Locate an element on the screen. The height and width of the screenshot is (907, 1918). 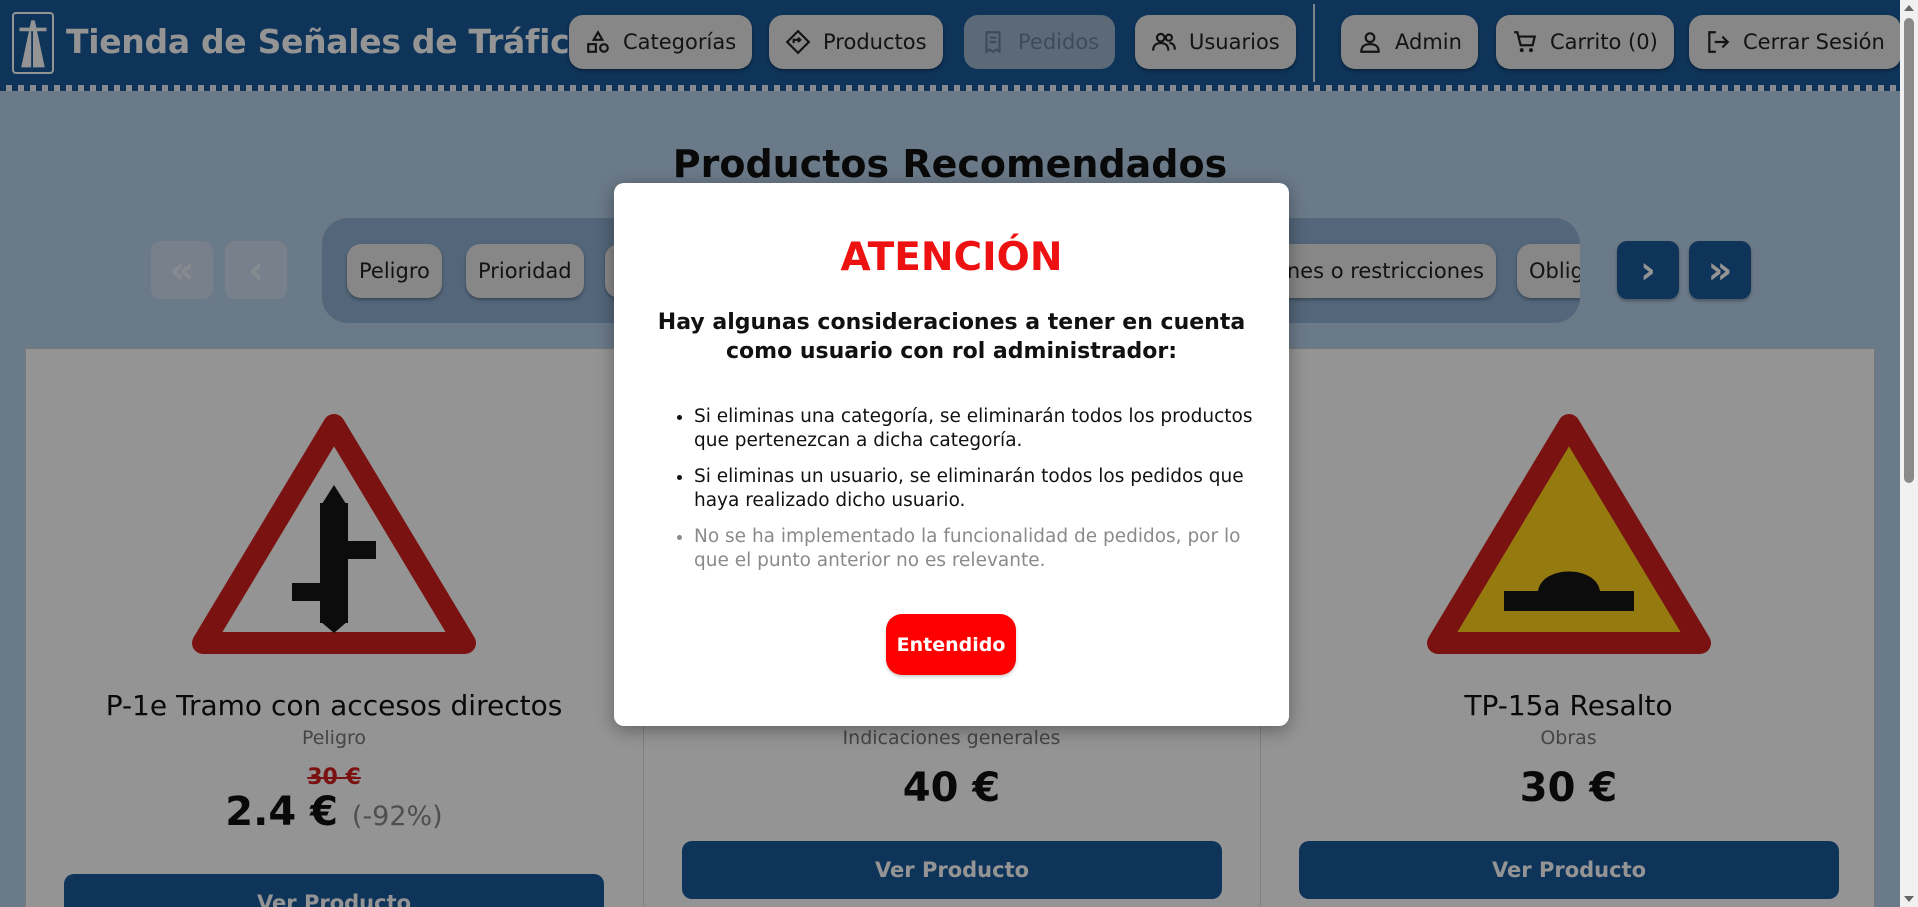
scroll-up-arrow-icon is located at coordinates (1909, 8).